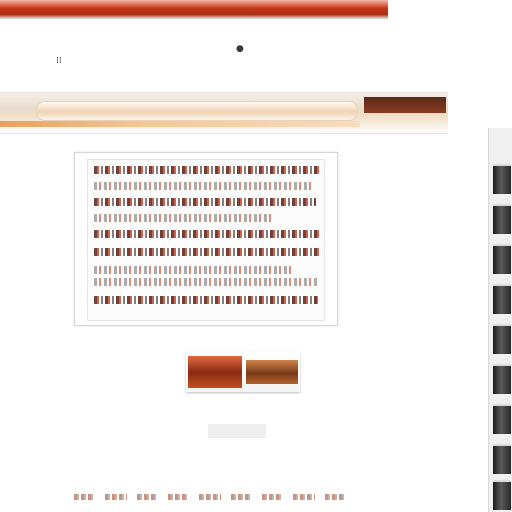 This screenshot has width=512, height=512. I want to click on footer-links, so click(210, 497).